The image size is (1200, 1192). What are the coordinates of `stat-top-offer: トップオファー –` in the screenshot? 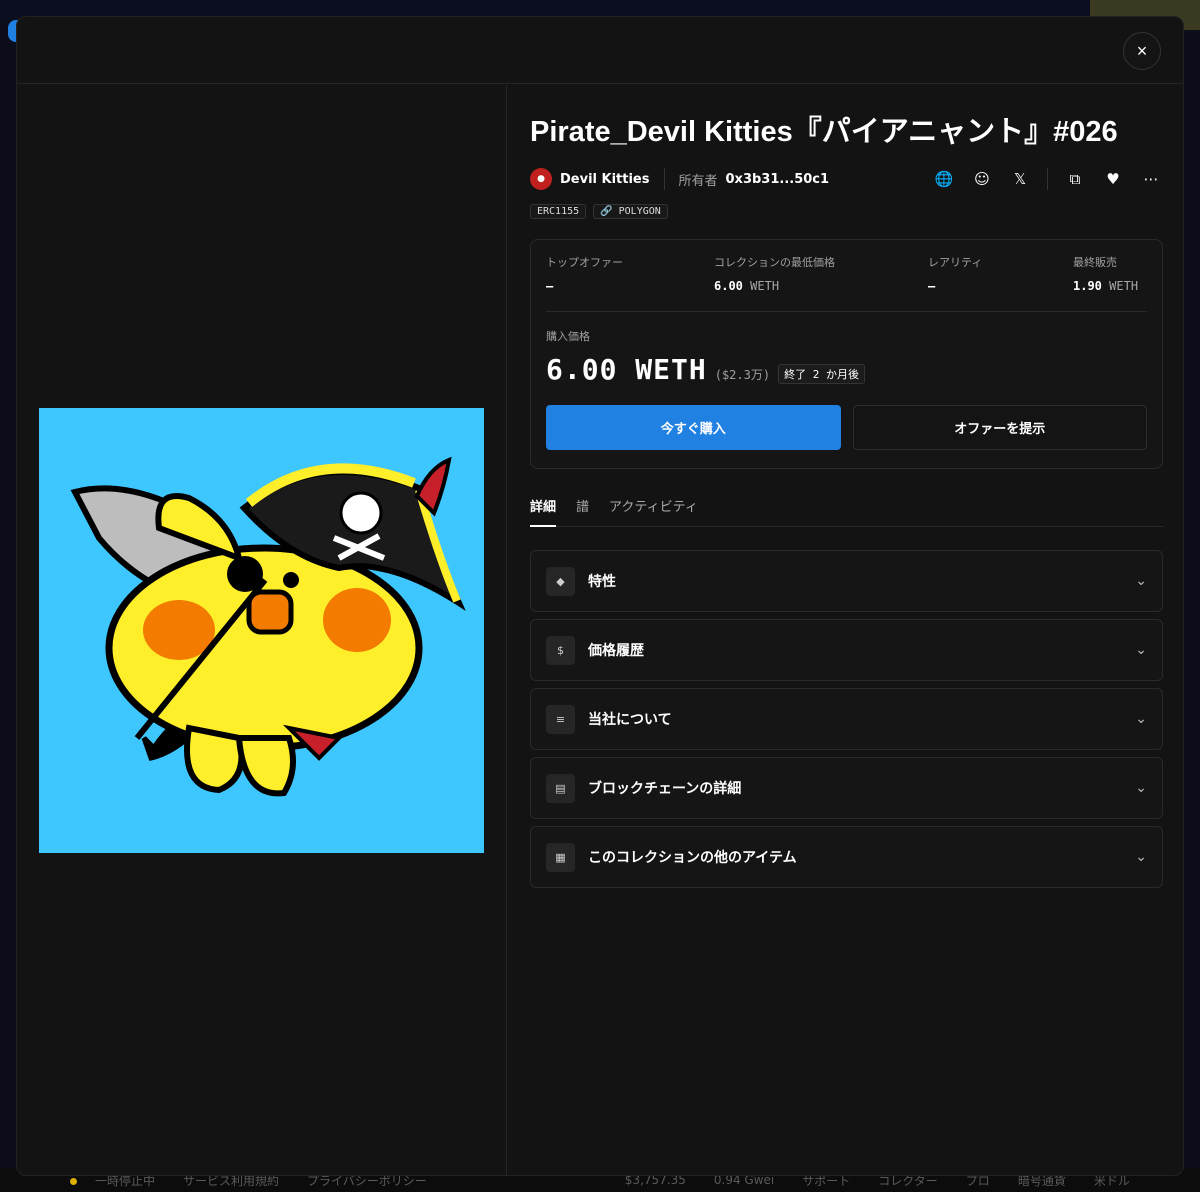 It's located at (630, 282).